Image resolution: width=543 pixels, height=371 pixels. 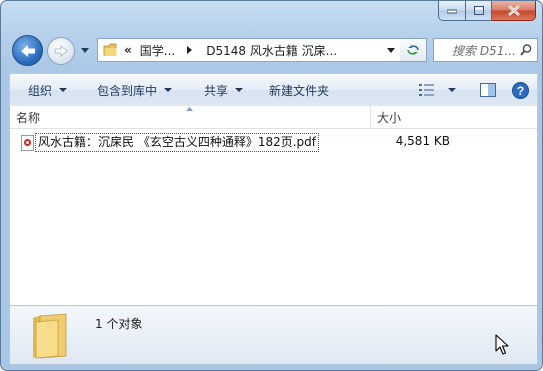 I want to click on column-size-label: 大小, so click(x=389, y=117).